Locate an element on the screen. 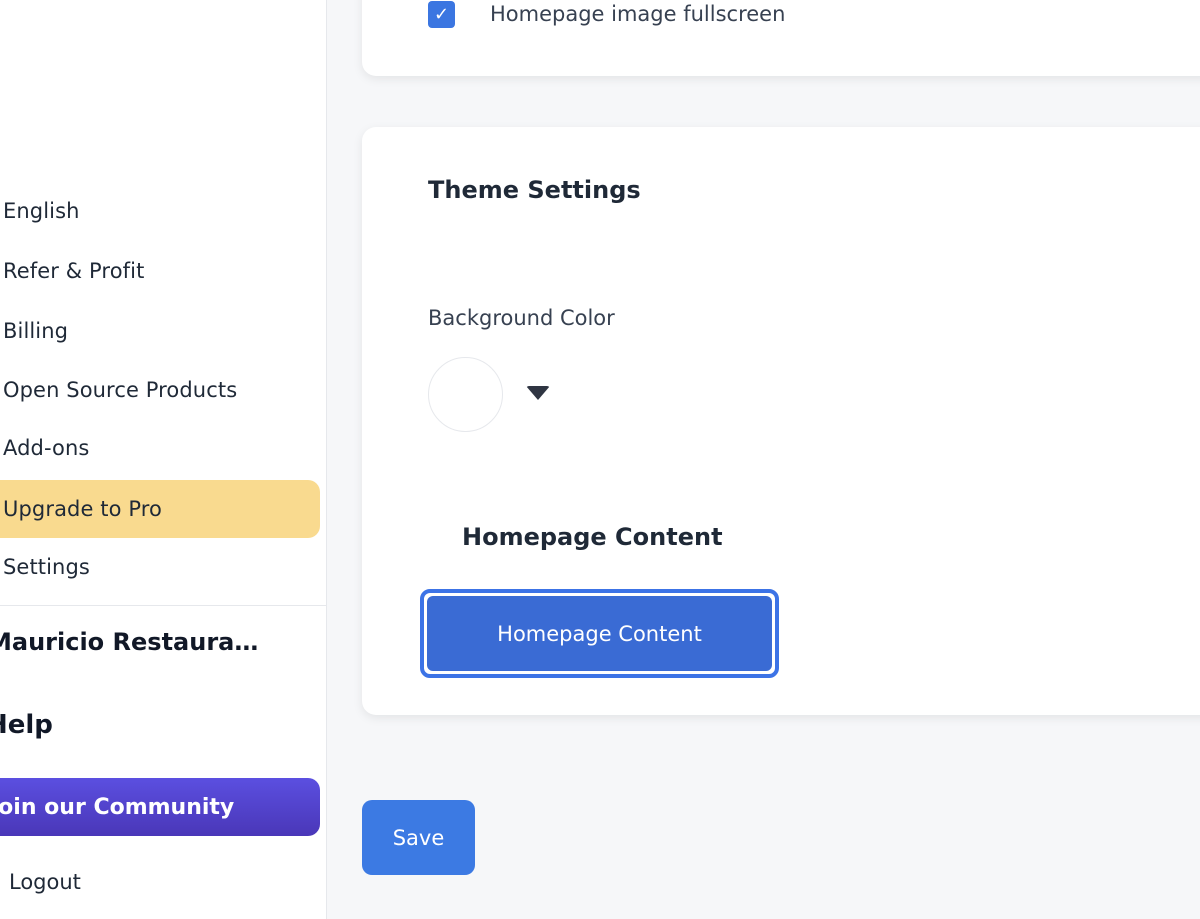 The image size is (1200, 919). sidebar-item-label: Billing is located at coordinates (36, 331).